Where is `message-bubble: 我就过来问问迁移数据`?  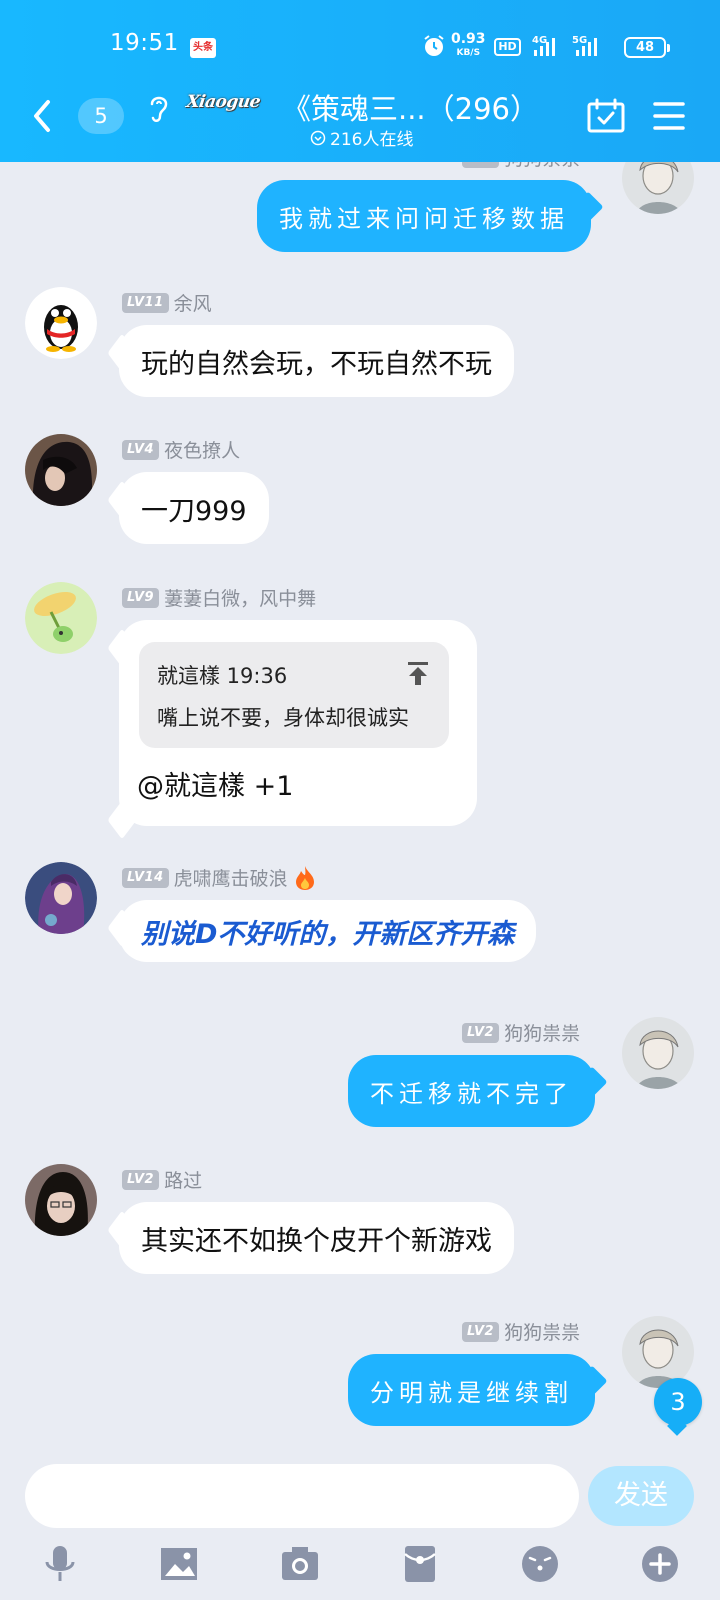
message-bubble: 我就过来问问迁移数据 is located at coordinates (424, 216).